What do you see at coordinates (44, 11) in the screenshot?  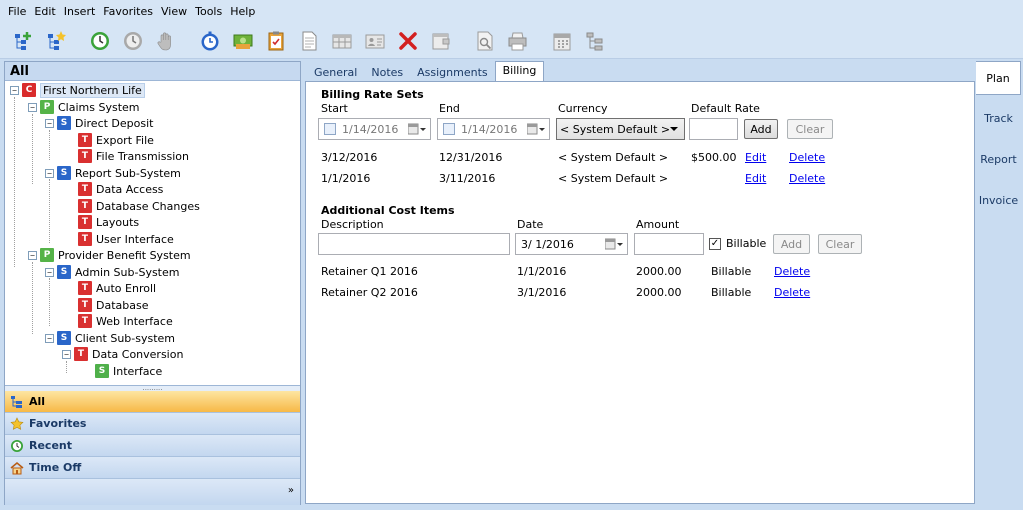 I see `menu-edit: Edit` at bounding box center [44, 11].